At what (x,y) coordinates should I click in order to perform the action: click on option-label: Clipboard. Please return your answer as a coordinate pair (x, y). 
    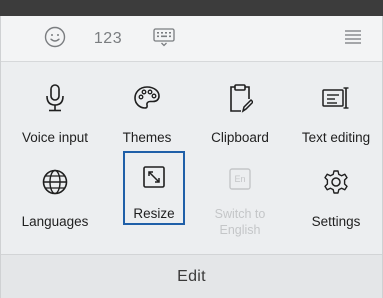
    Looking at the image, I should click on (240, 137).